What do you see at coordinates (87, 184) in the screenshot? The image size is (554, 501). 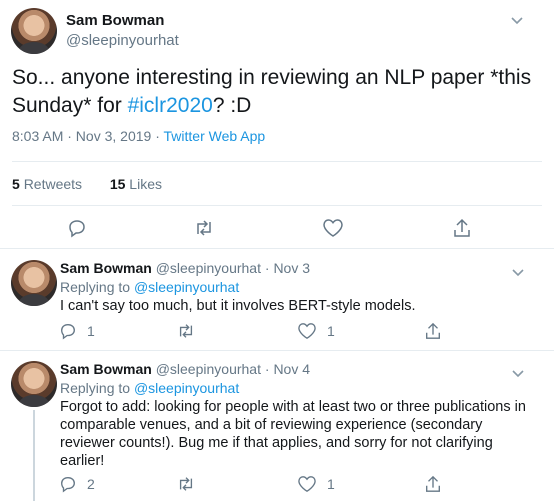 I see `tweet-stats: 5 Retweets 15 Likes` at bounding box center [87, 184].